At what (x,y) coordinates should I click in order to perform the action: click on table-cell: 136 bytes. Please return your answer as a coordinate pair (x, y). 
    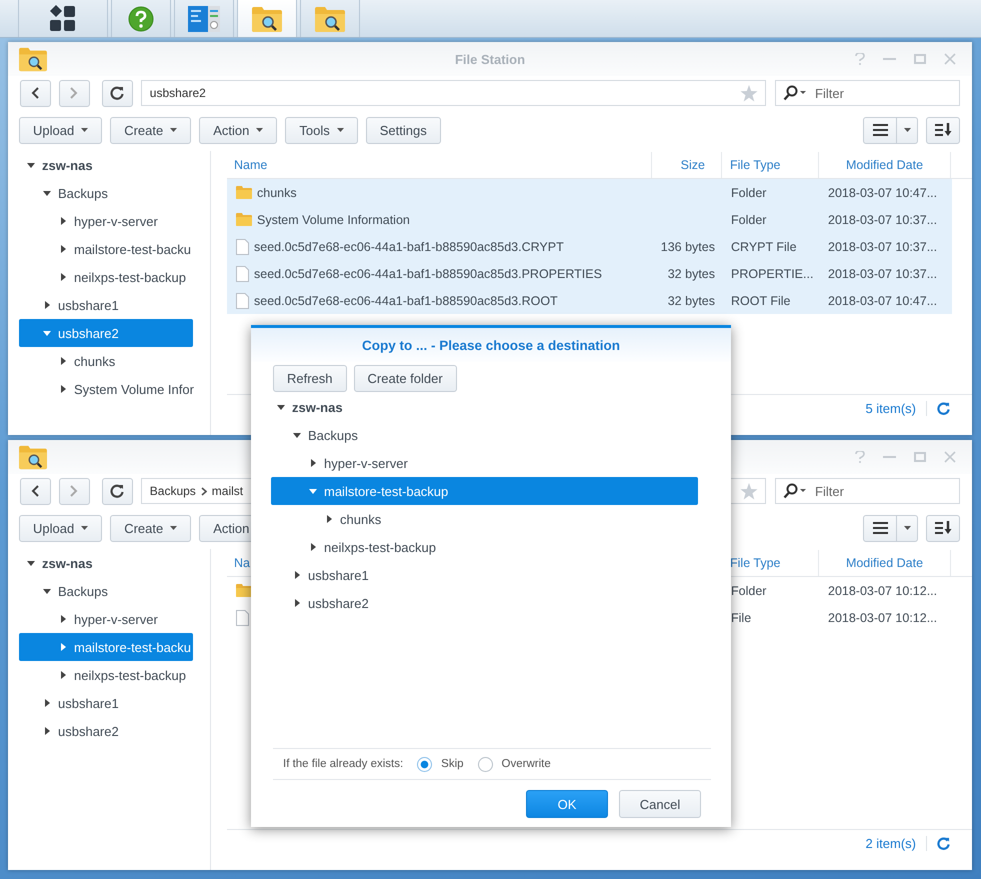
    Looking at the image, I should click on (687, 247).